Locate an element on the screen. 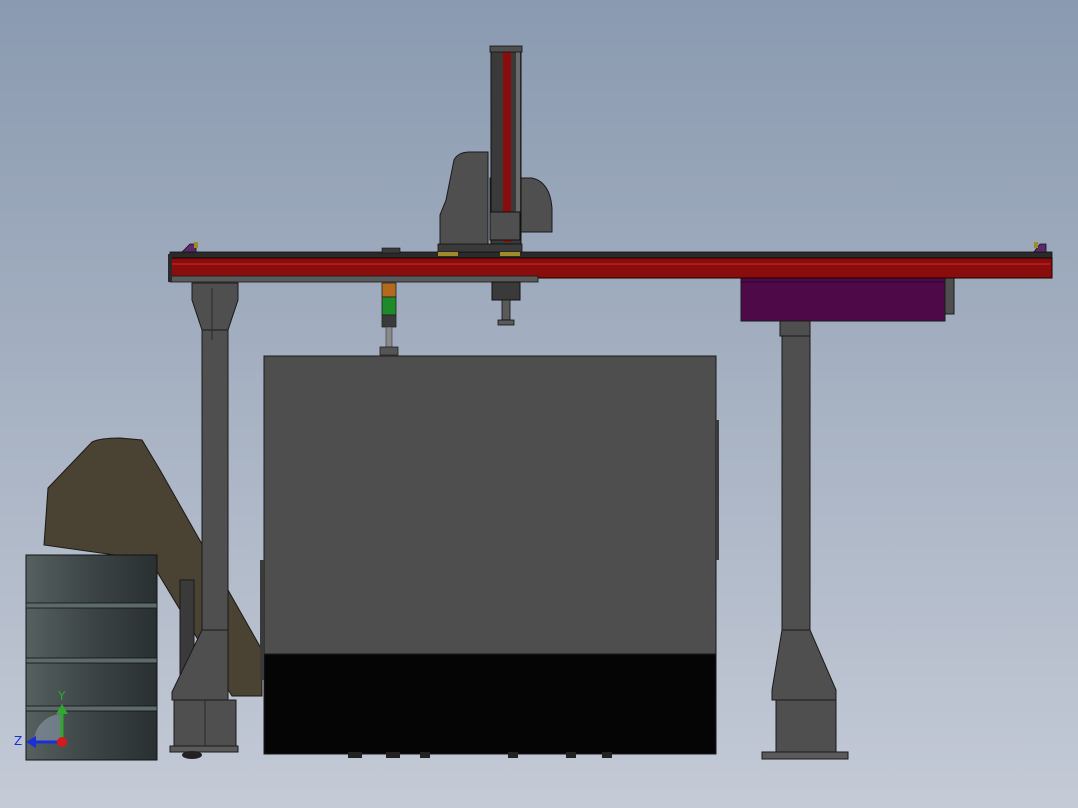  signal-tower-green is located at coordinates (389, 306).